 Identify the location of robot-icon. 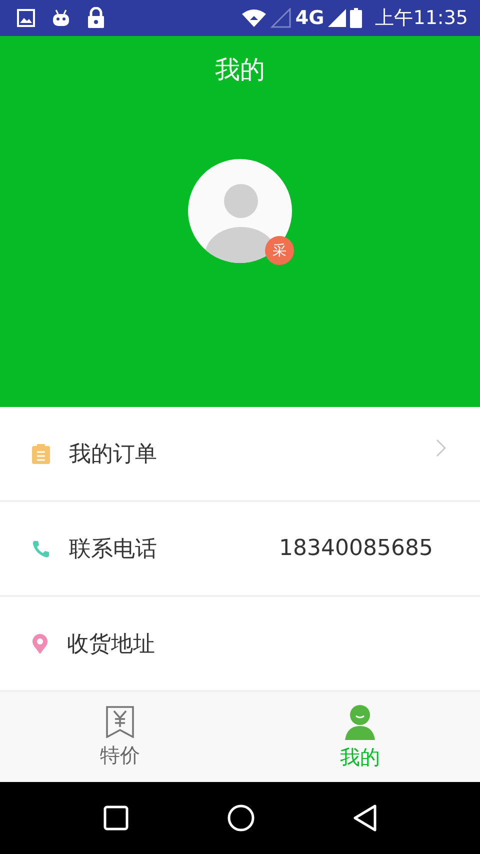
(61, 18).